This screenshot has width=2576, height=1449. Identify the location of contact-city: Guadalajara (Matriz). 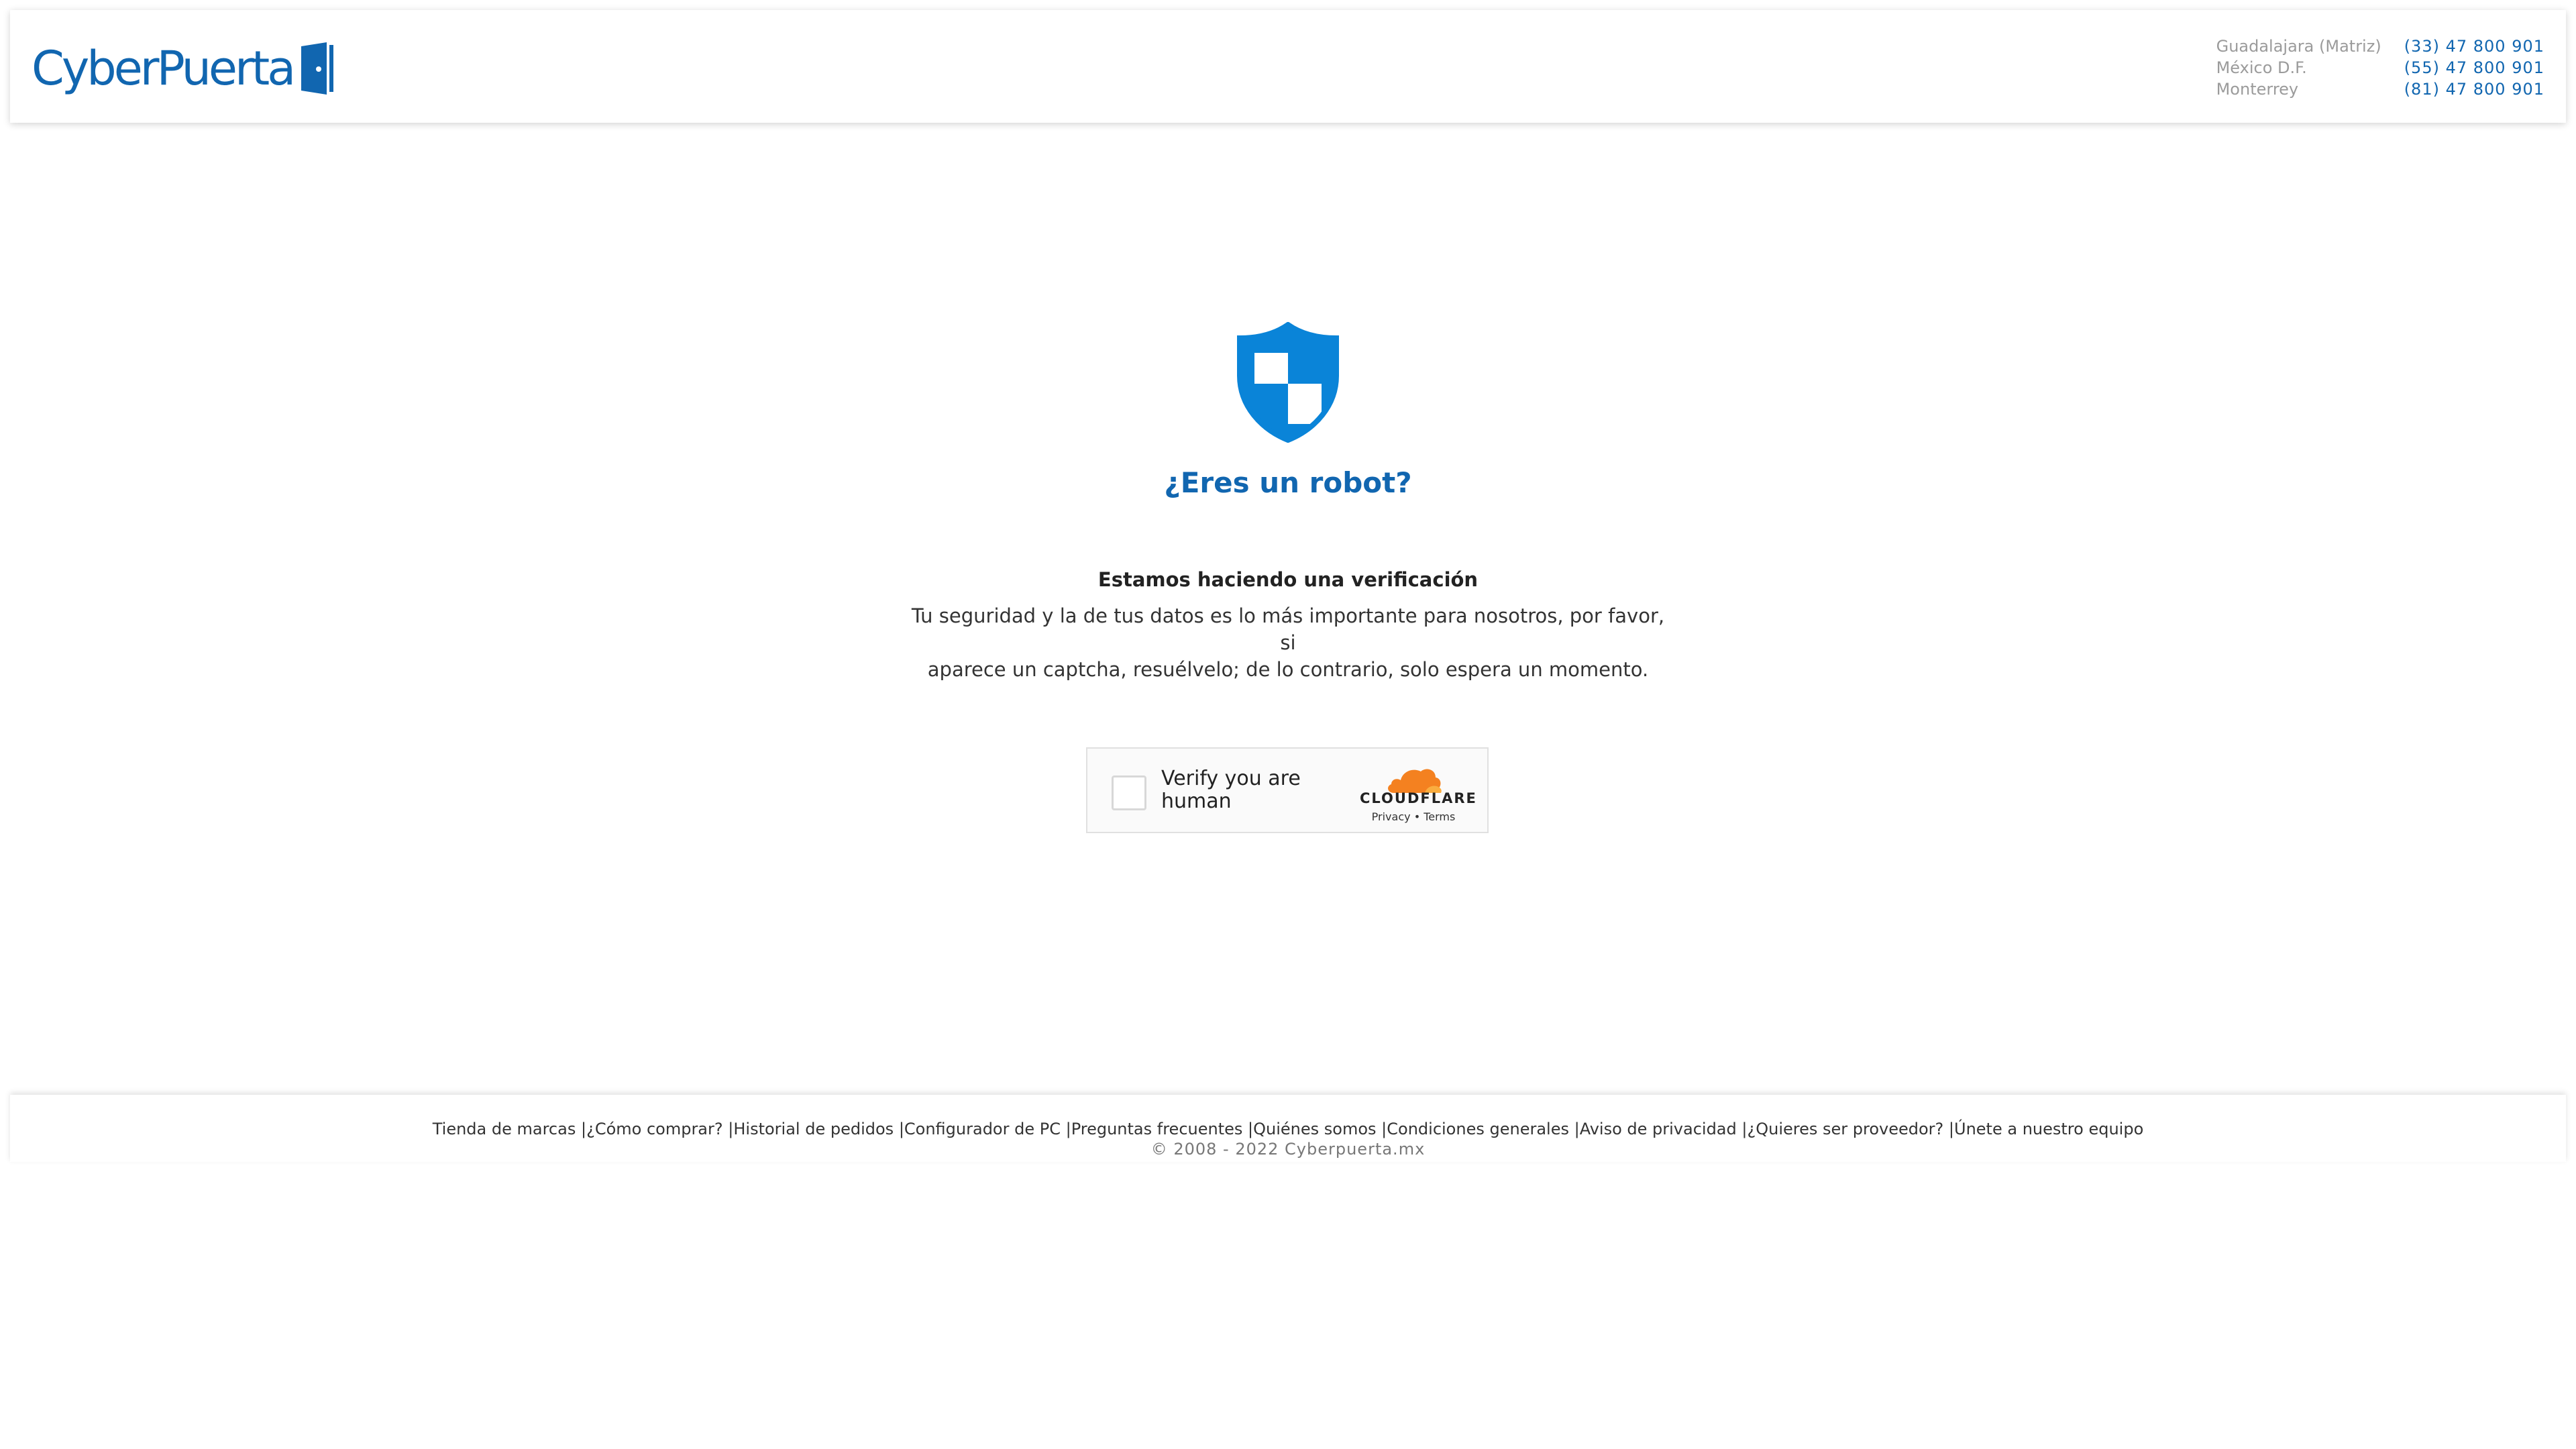
(2298, 46).